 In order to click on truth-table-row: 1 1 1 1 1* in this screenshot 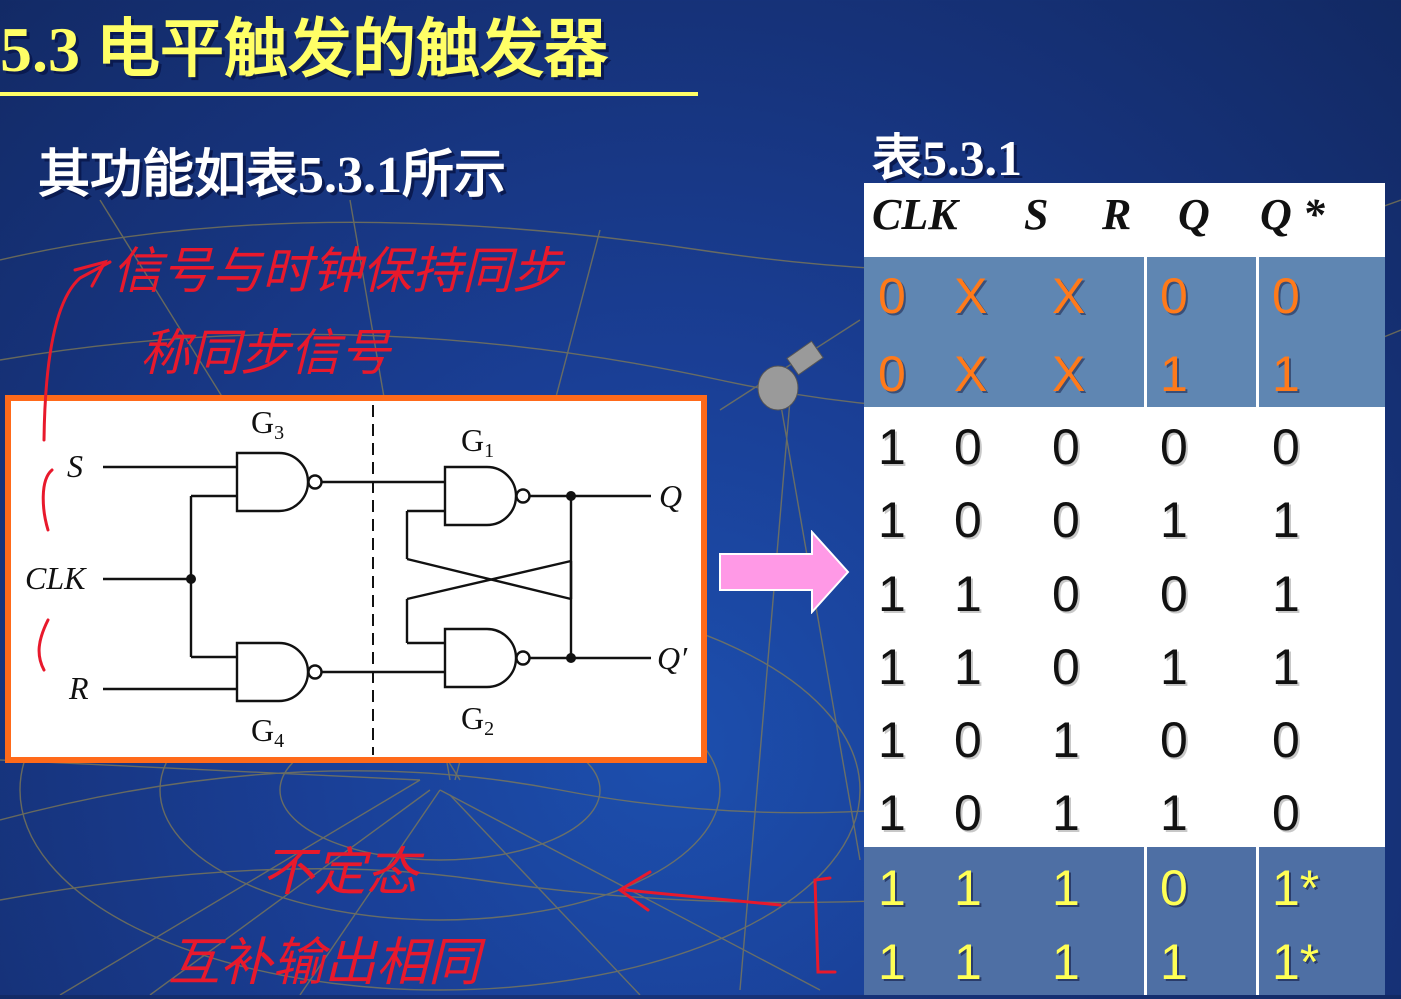, I will do `click(1124, 962)`.